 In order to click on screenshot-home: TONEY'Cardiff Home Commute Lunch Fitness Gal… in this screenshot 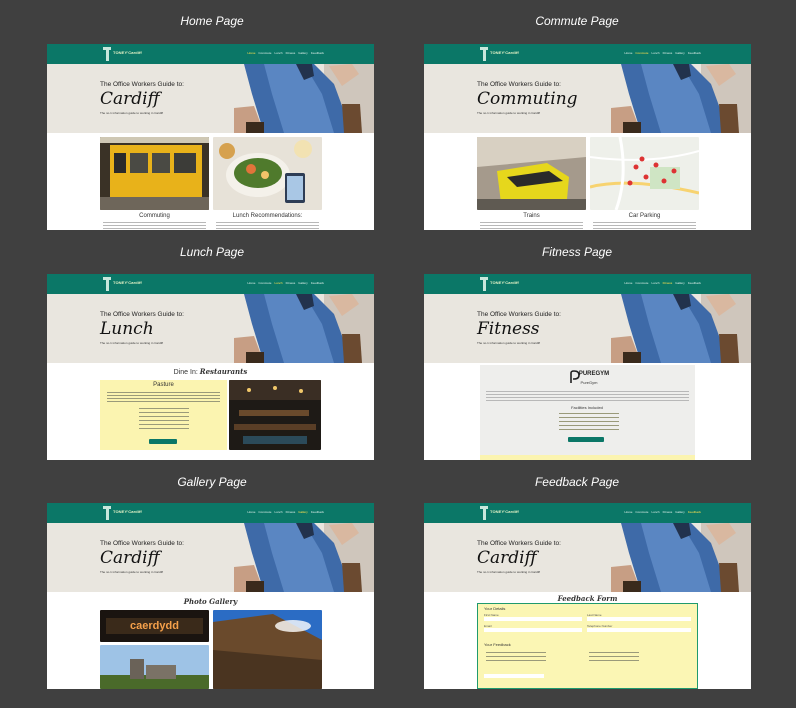, I will do `click(210, 137)`.